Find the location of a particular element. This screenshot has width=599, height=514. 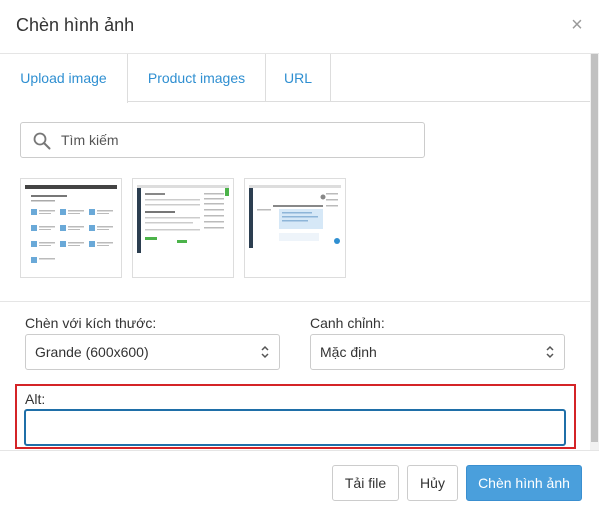

search-input is located at coordinates (238, 140).